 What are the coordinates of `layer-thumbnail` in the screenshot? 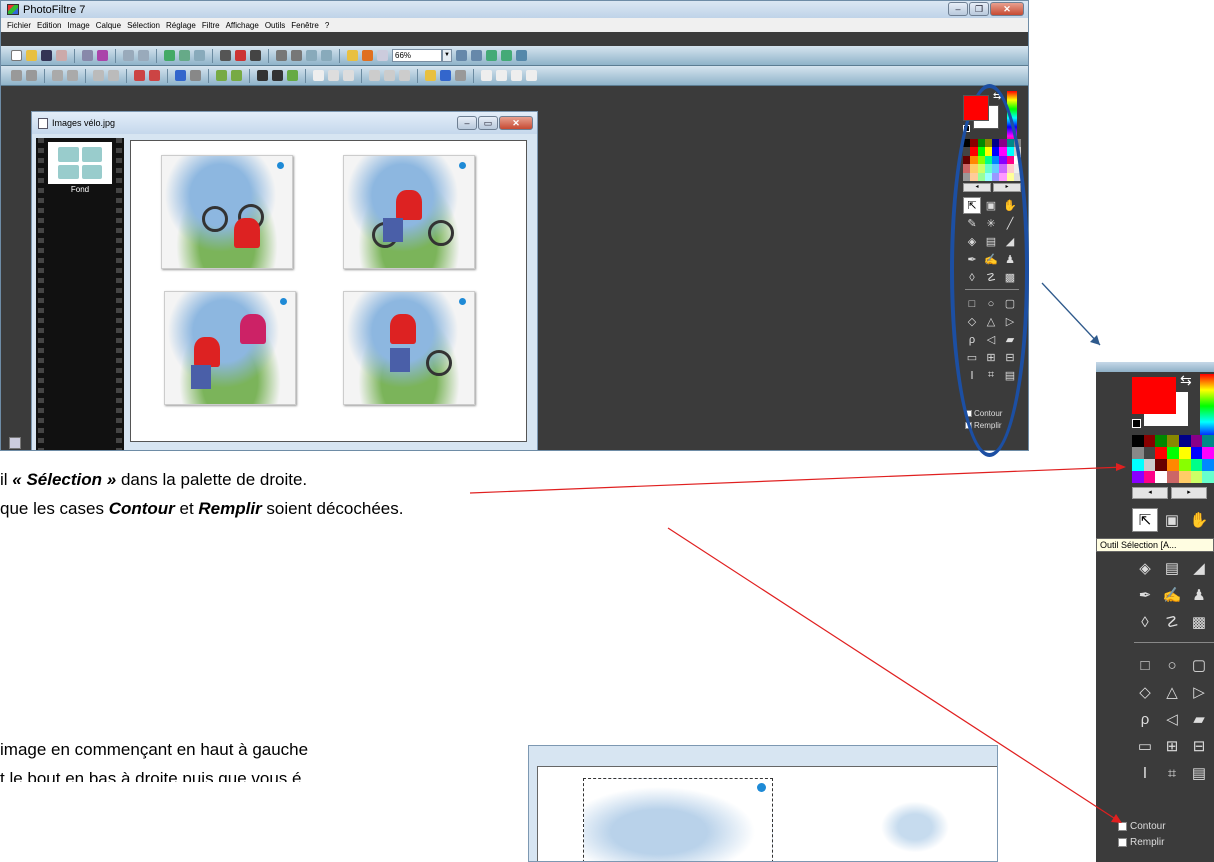 It's located at (80, 163).